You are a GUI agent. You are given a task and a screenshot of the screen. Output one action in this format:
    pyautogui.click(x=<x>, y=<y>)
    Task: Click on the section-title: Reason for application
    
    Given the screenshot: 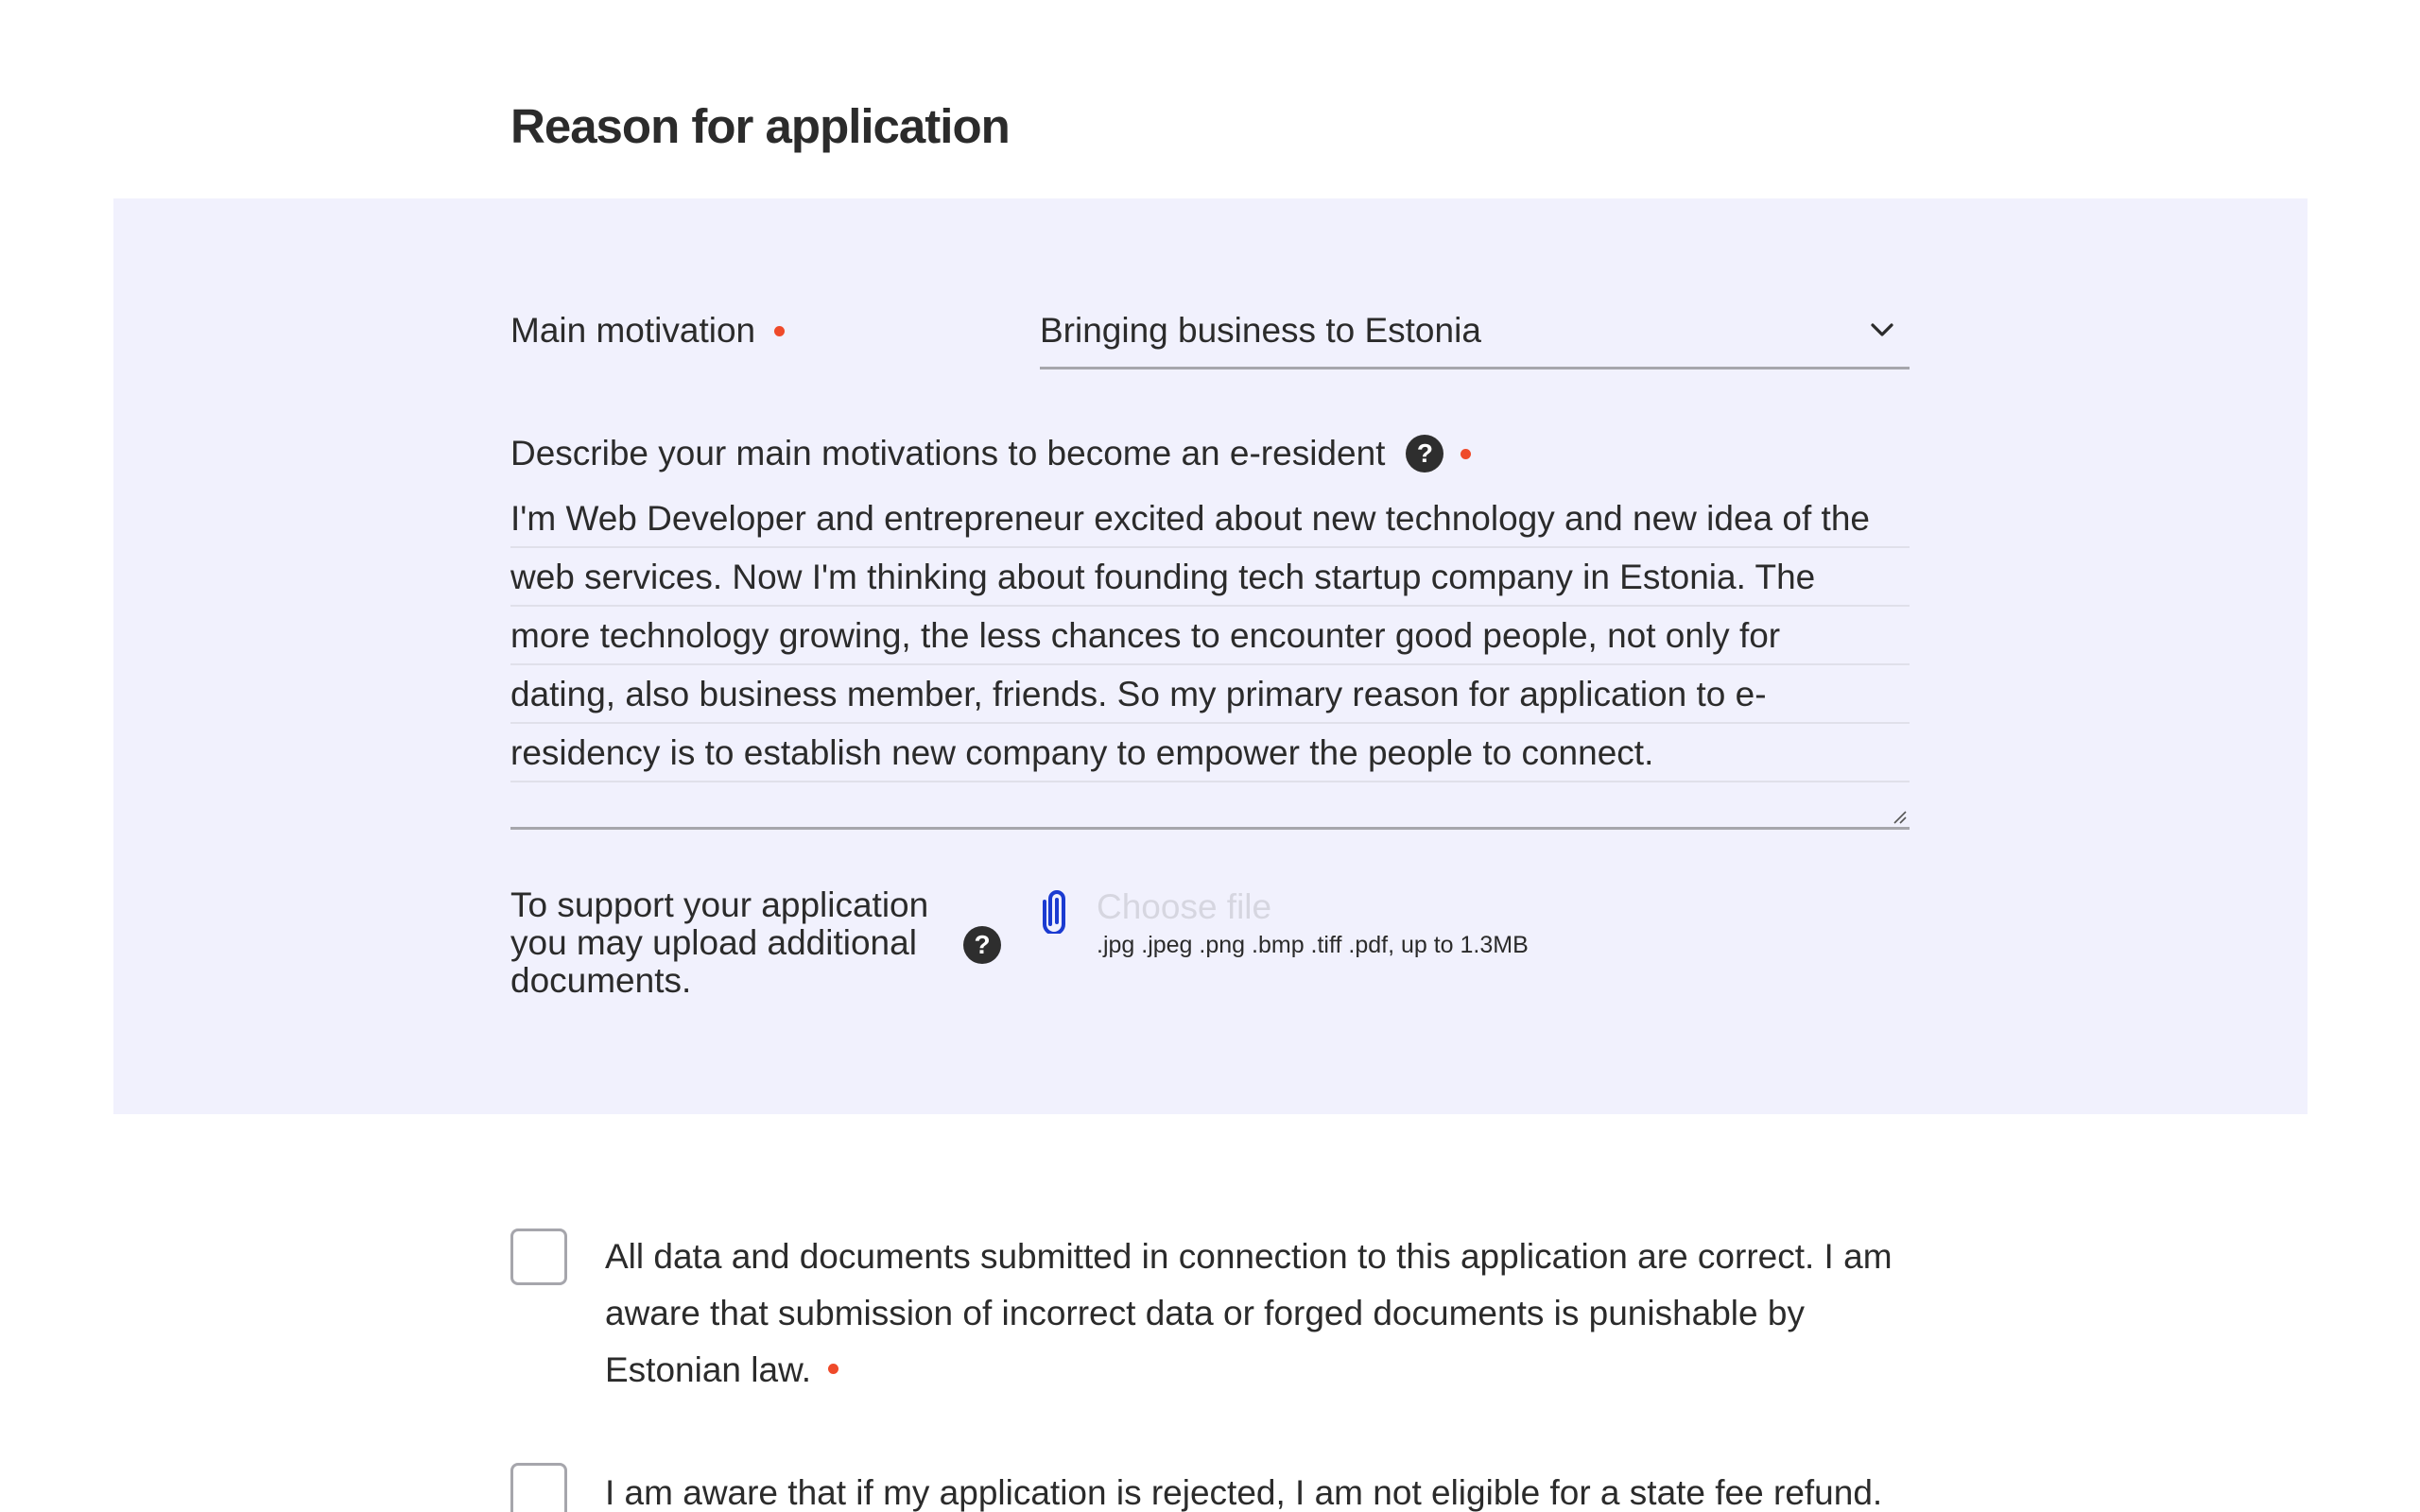 What is the action you would take?
    pyautogui.click(x=760, y=126)
    